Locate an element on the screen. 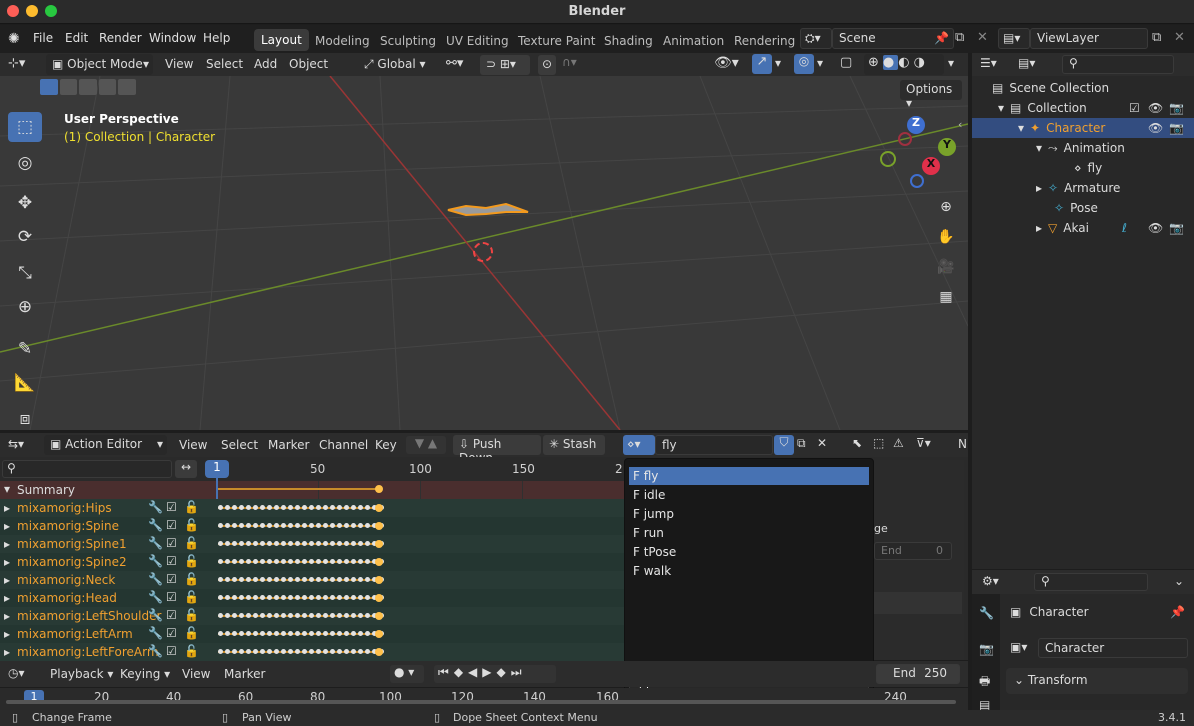 Image resolution: width=1194 pixels, height=726 pixels. channel-row: ▸ mixamorig:LeftArm 🔧 ☑ 🔓 is located at coordinates (312, 634).